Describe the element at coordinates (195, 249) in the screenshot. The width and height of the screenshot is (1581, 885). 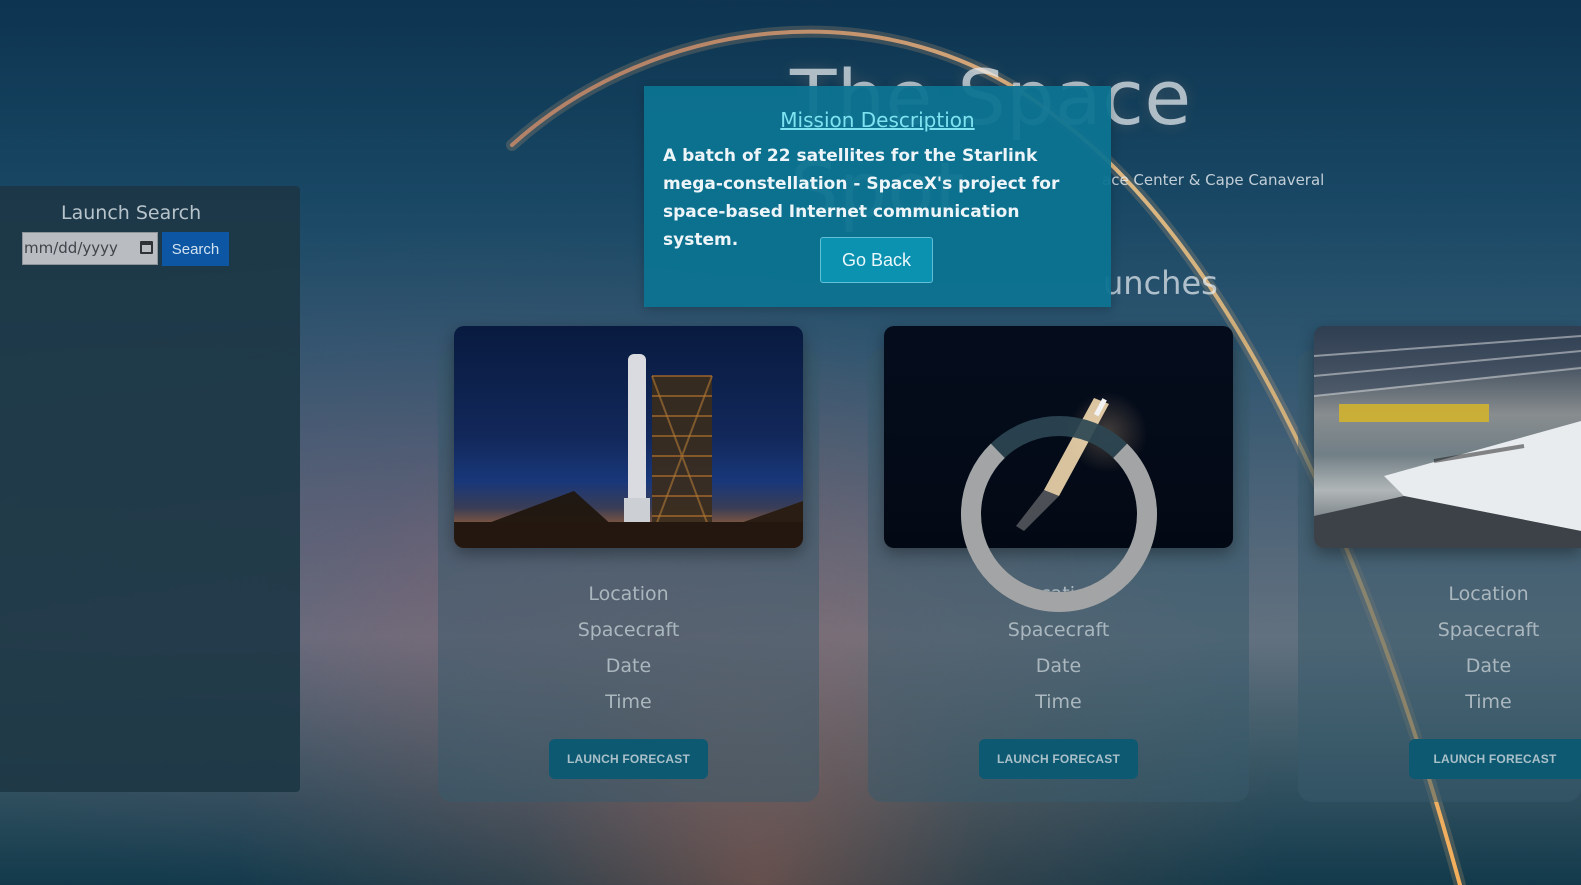
I see `search-button: Search` at that location.